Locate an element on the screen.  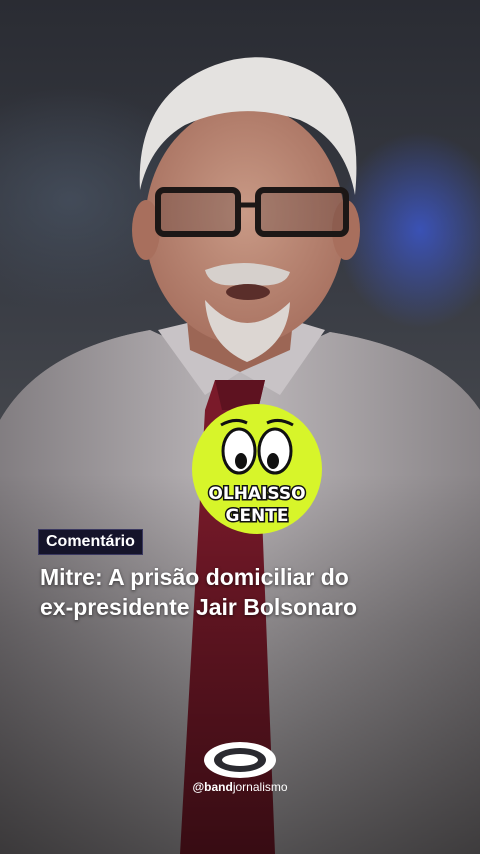
olhaisso-gente-badge: OLHAISSO GENTE is located at coordinates (257, 469).